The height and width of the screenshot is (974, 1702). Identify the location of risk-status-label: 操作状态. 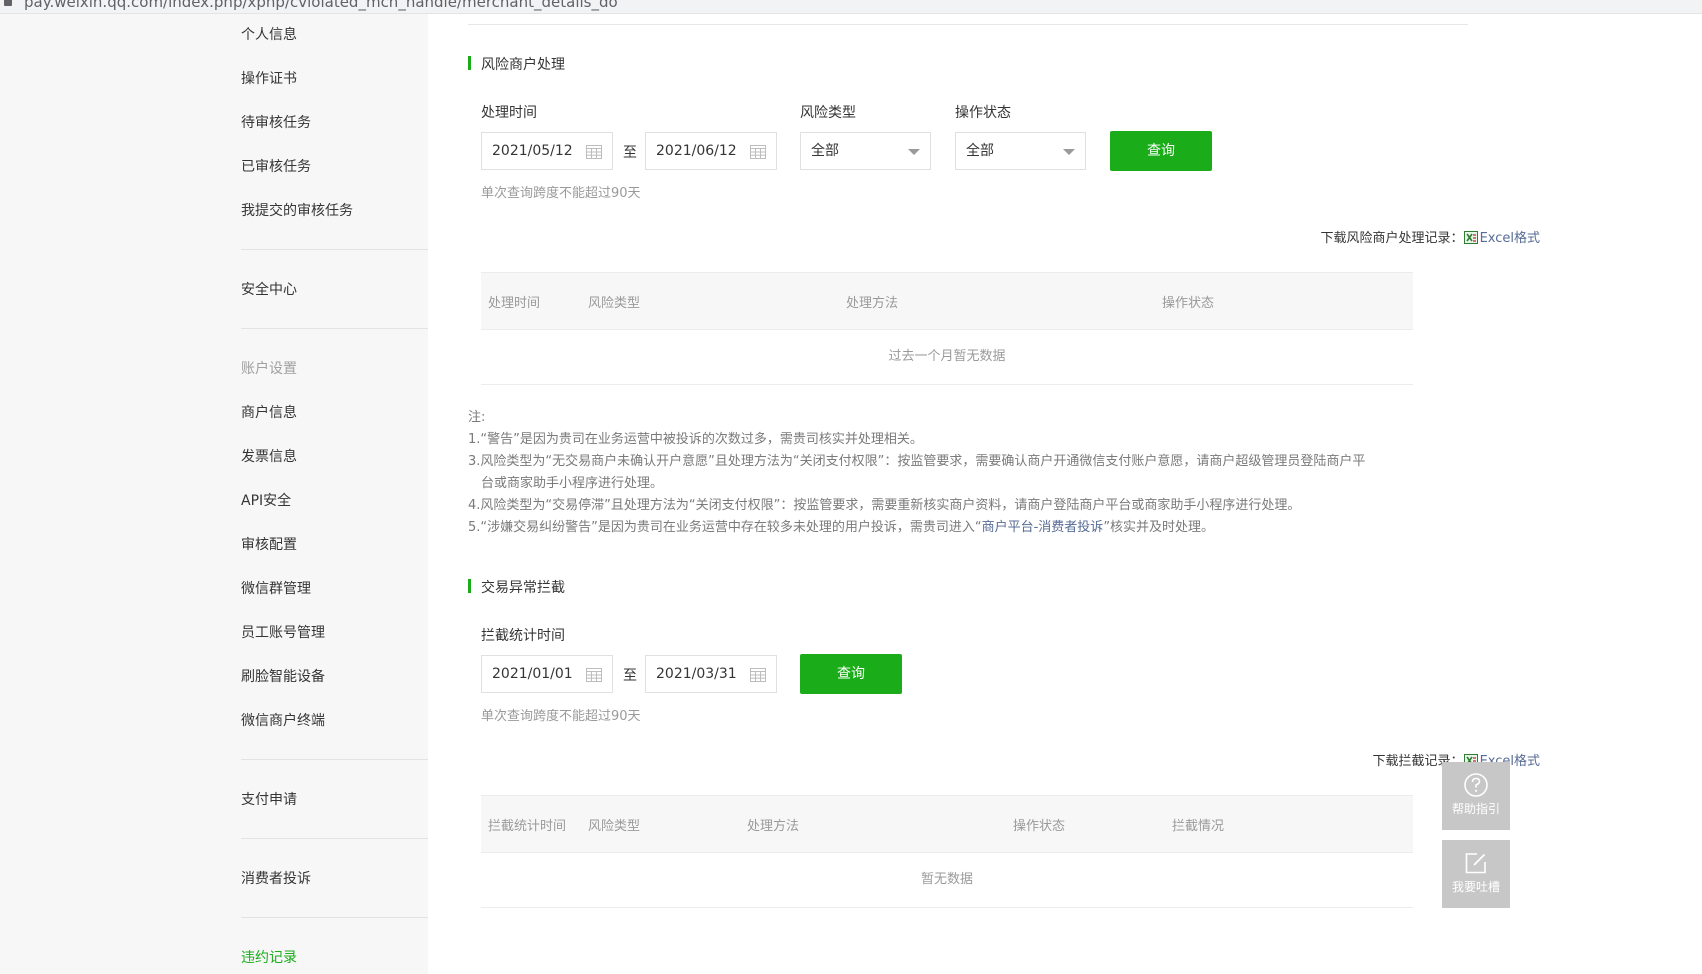
(983, 113).